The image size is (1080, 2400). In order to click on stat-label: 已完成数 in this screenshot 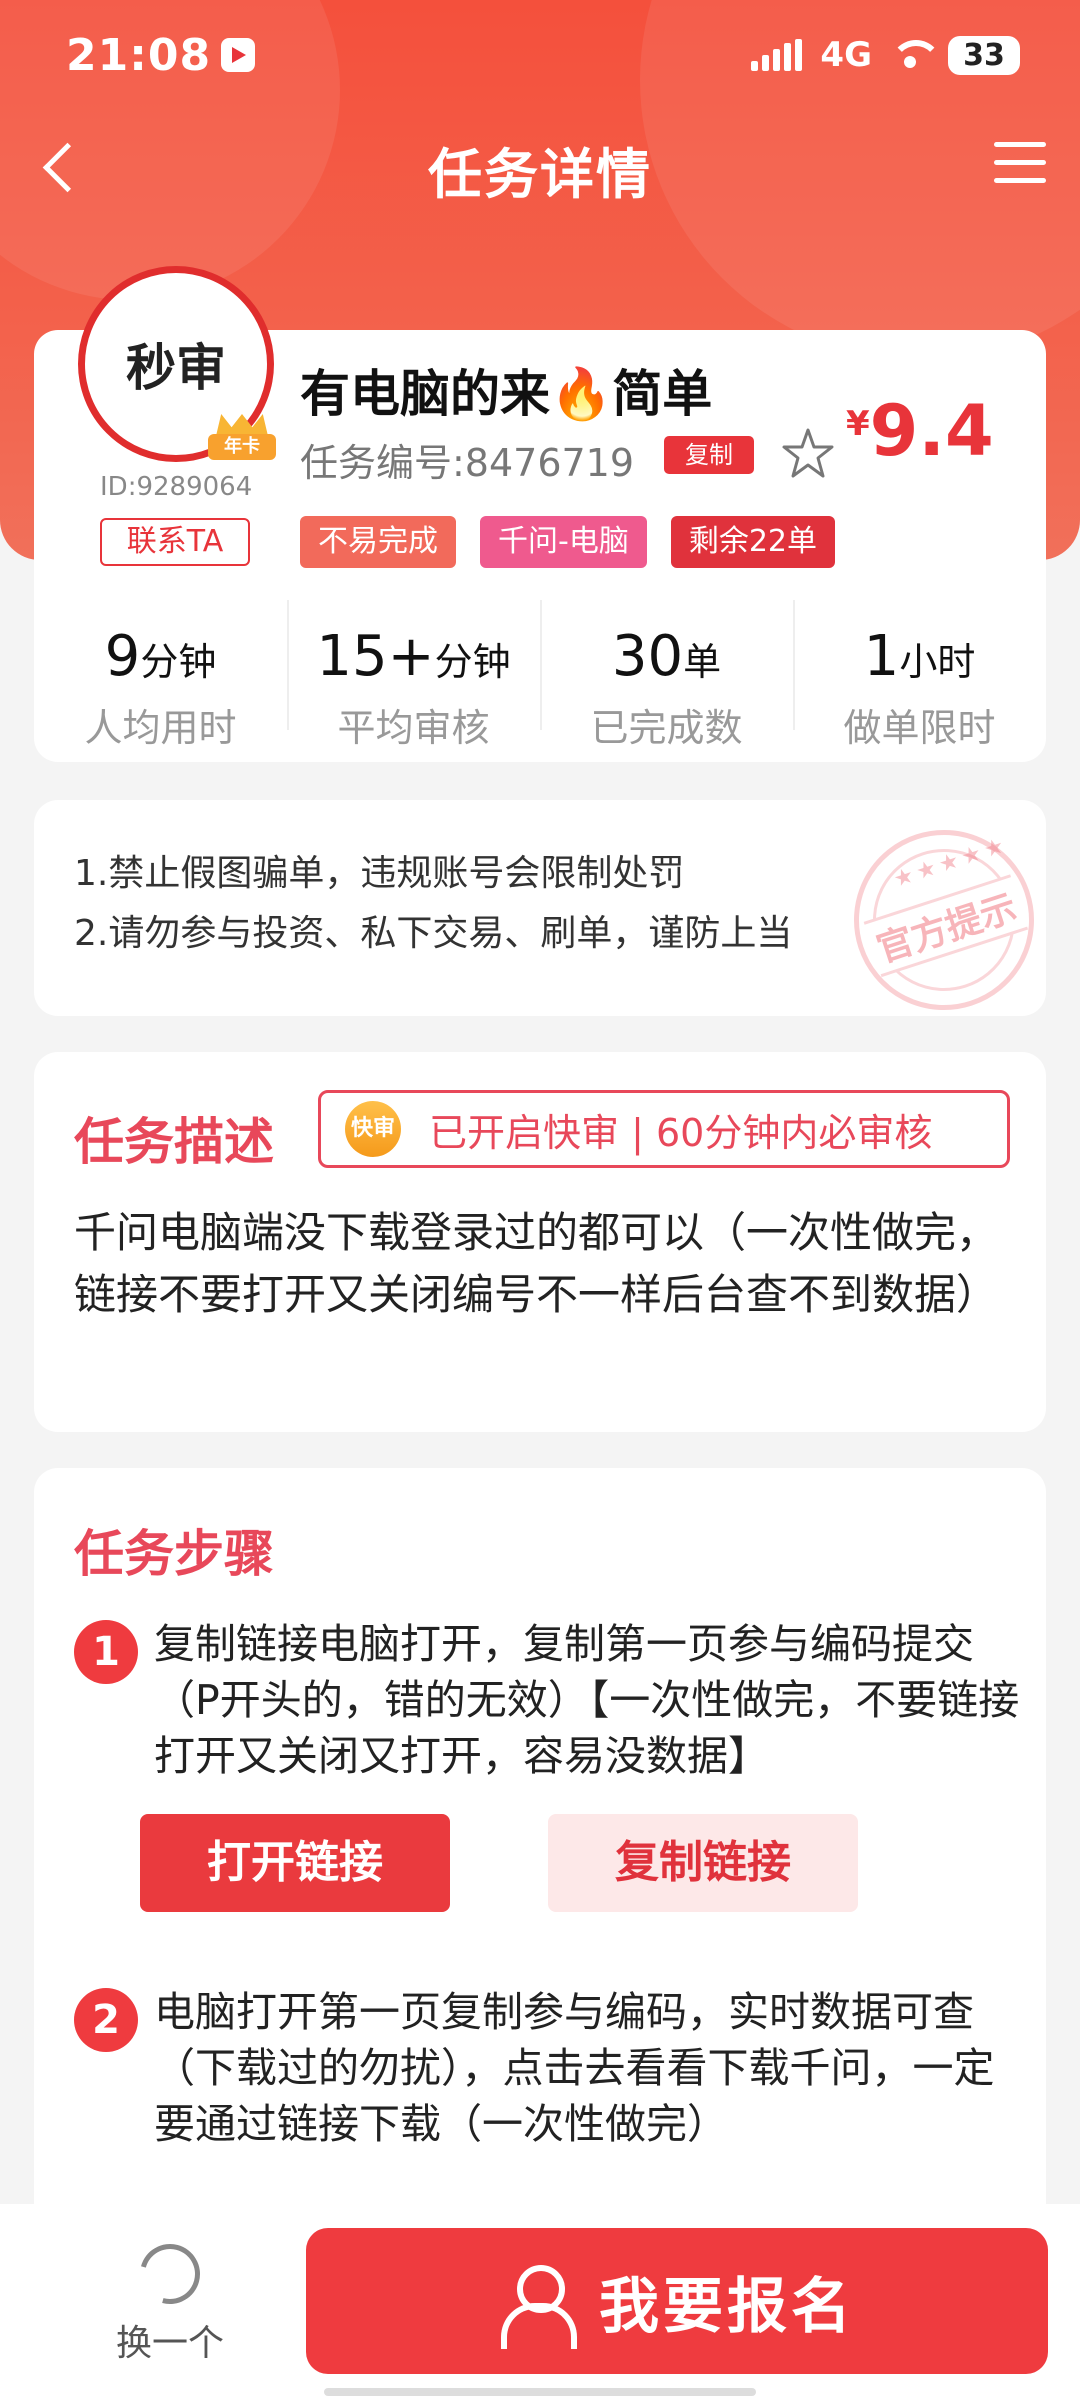, I will do `click(666, 728)`.